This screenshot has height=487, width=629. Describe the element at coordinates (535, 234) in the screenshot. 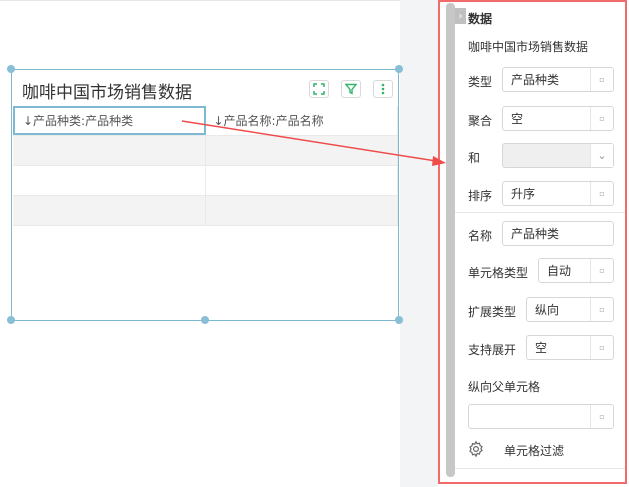

I see `name-value: 产品种类` at that location.